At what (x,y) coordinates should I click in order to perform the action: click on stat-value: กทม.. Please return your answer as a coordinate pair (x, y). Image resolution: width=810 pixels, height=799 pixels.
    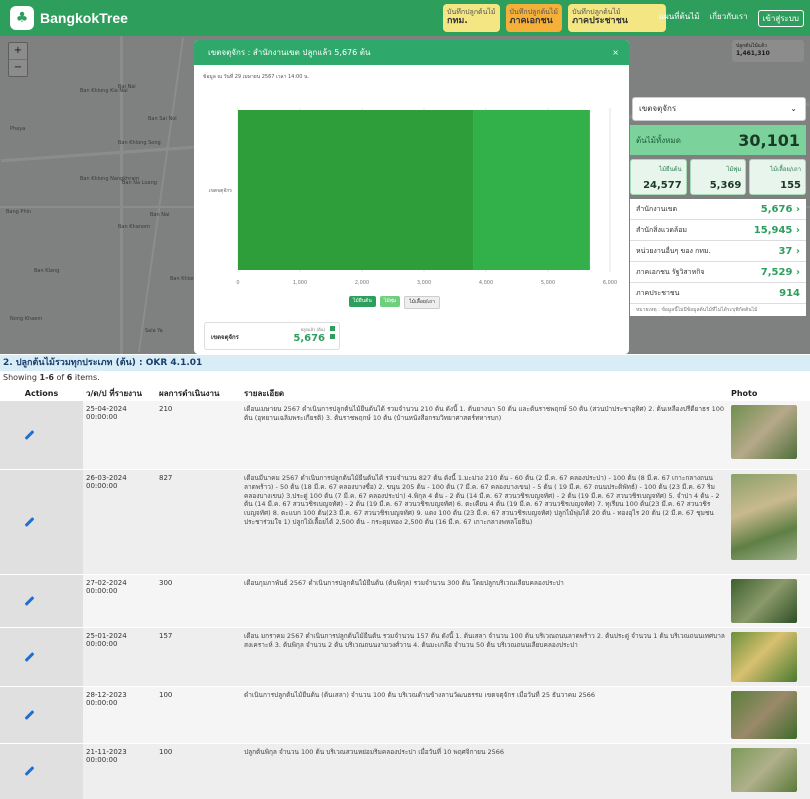
    Looking at the image, I should click on (457, 20).